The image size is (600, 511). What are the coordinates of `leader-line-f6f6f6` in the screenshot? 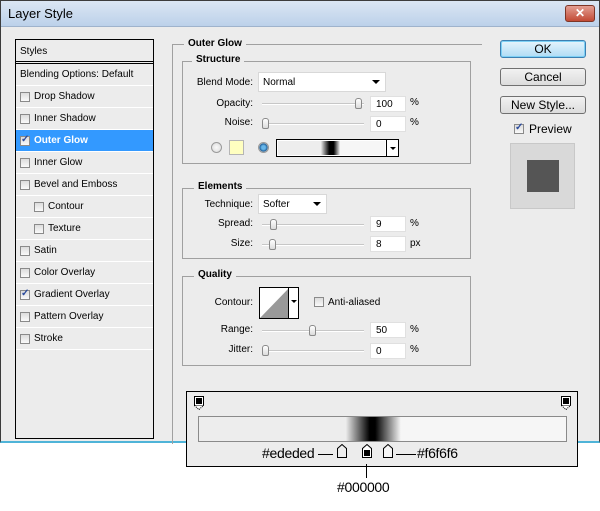 It's located at (406, 454).